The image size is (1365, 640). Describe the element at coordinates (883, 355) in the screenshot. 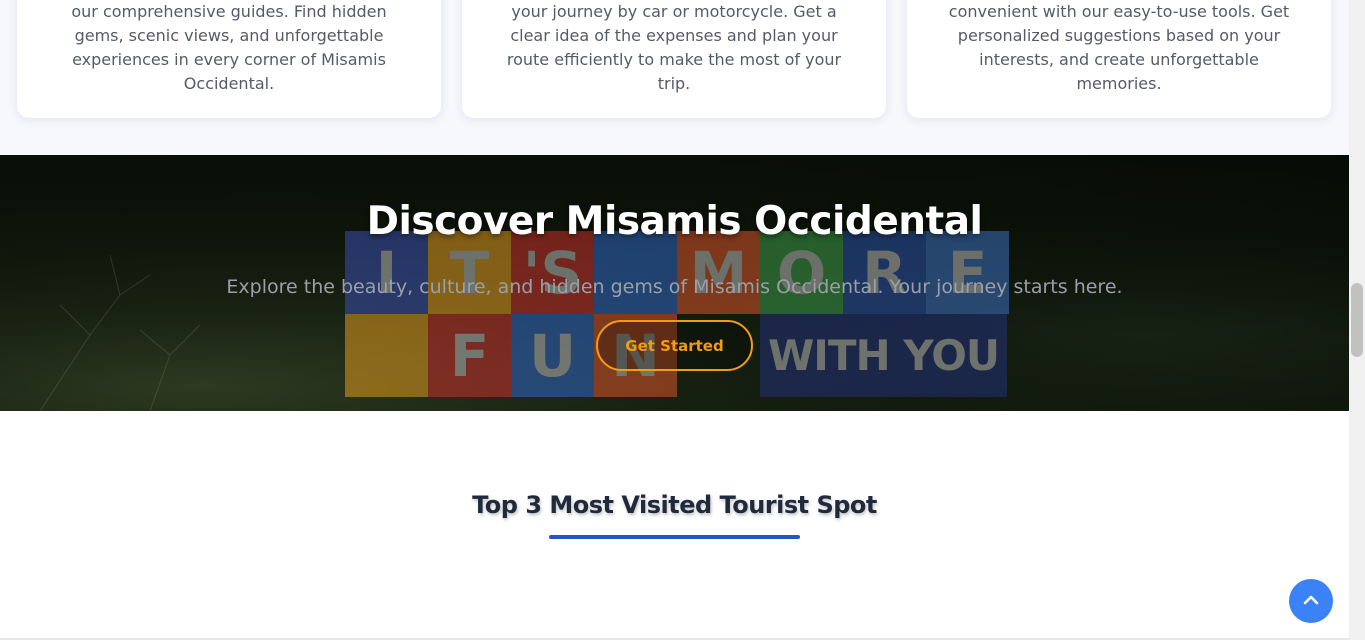

I see `logo-tagline: WITH YOU` at that location.